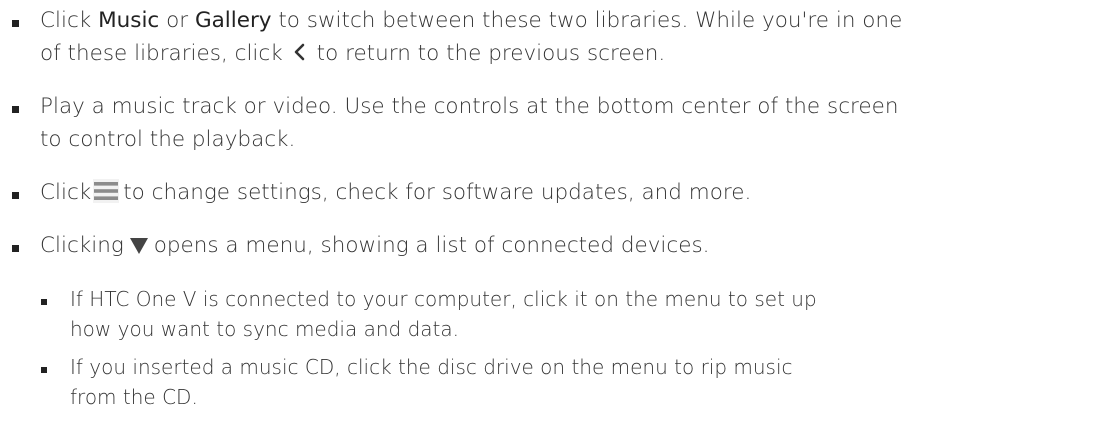 This screenshot has height=438, width=1103. Describe the element at coordinates (82, 245) in the screenshot. I see `text-segment: Clicking` at that location.